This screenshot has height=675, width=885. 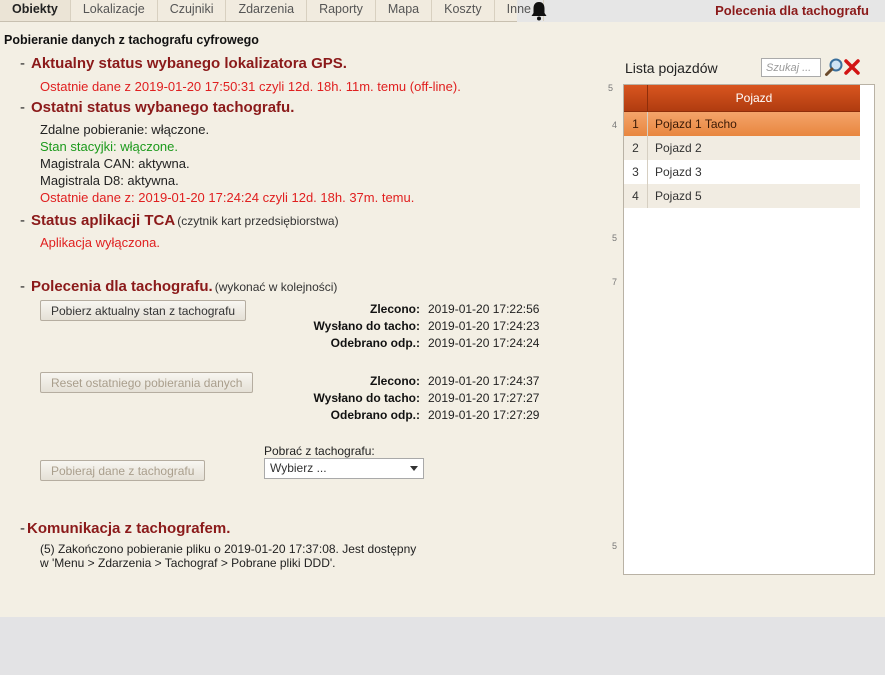 What do you see at coordinates (636, 148) in the screenshot?
I see `vehicle-row-number: 2` at bounding box center [636, 148].